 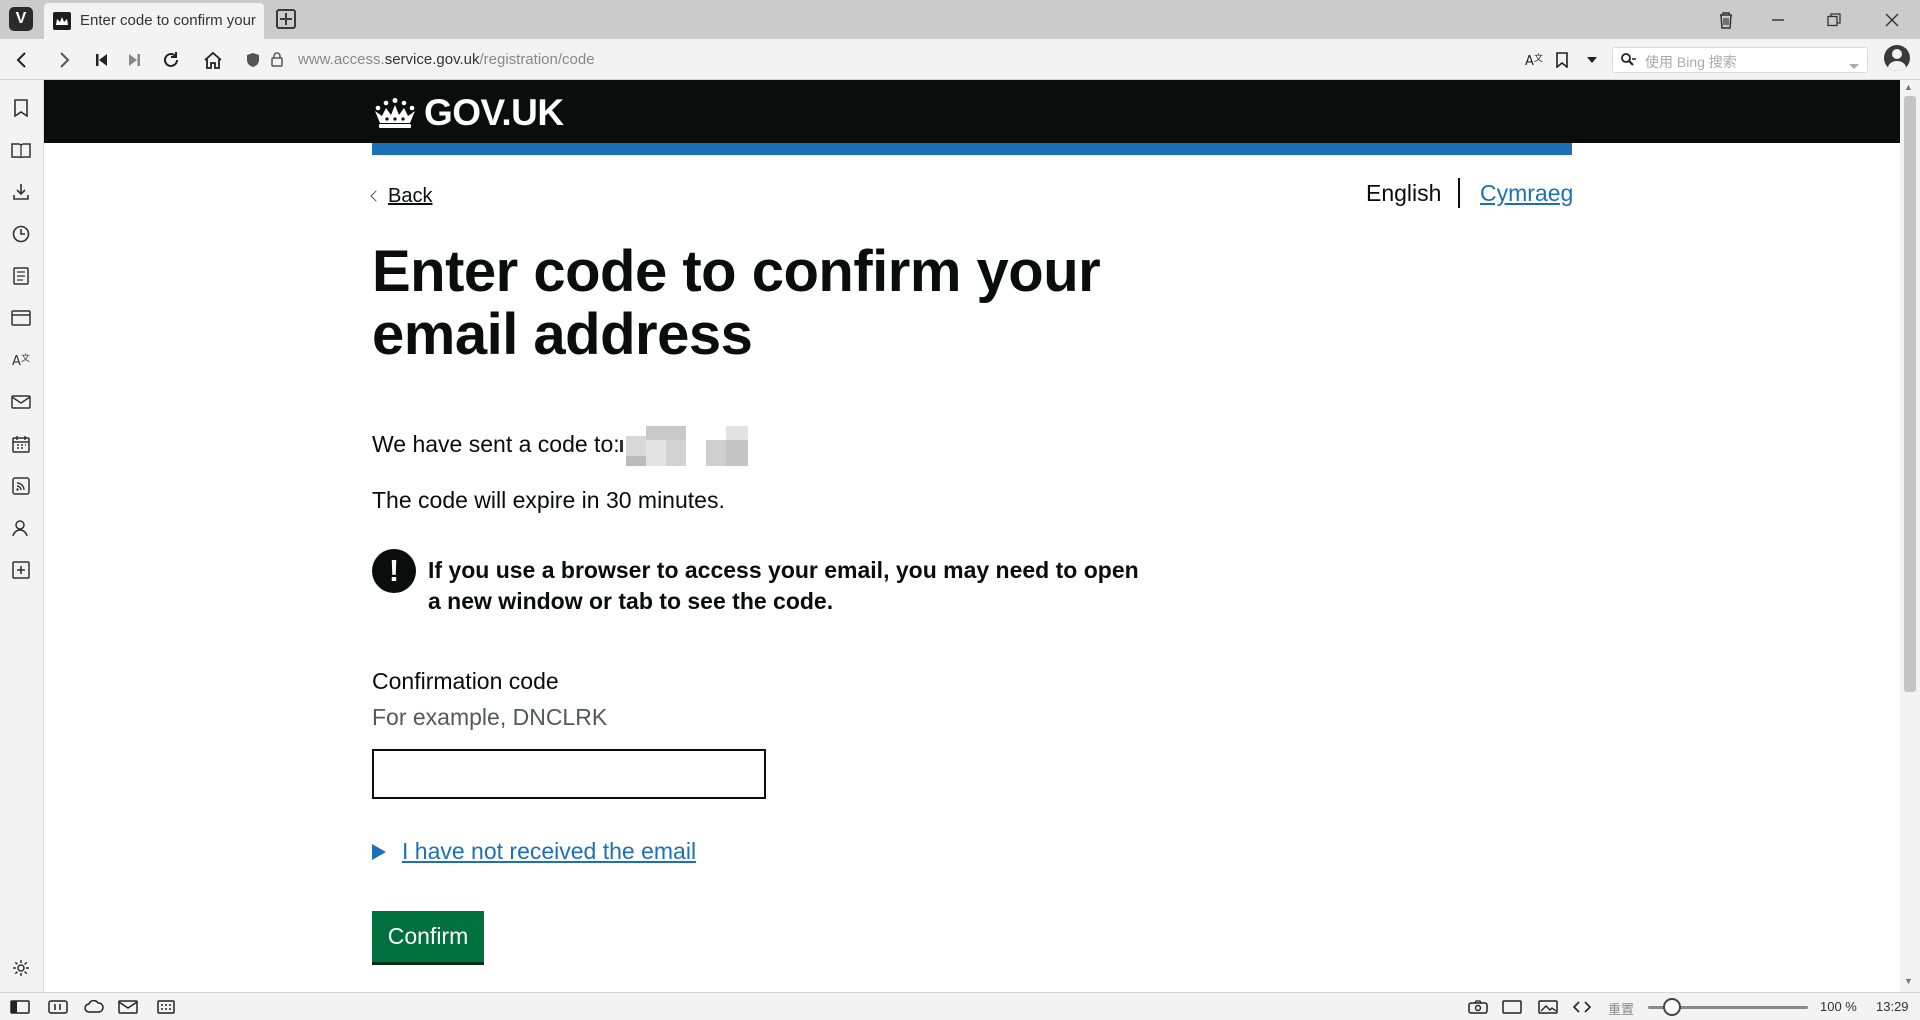 What do you see at coordinates (1404, 193) in the screenshot?
I see `language-english: English` at bounding box center [1404, 193].